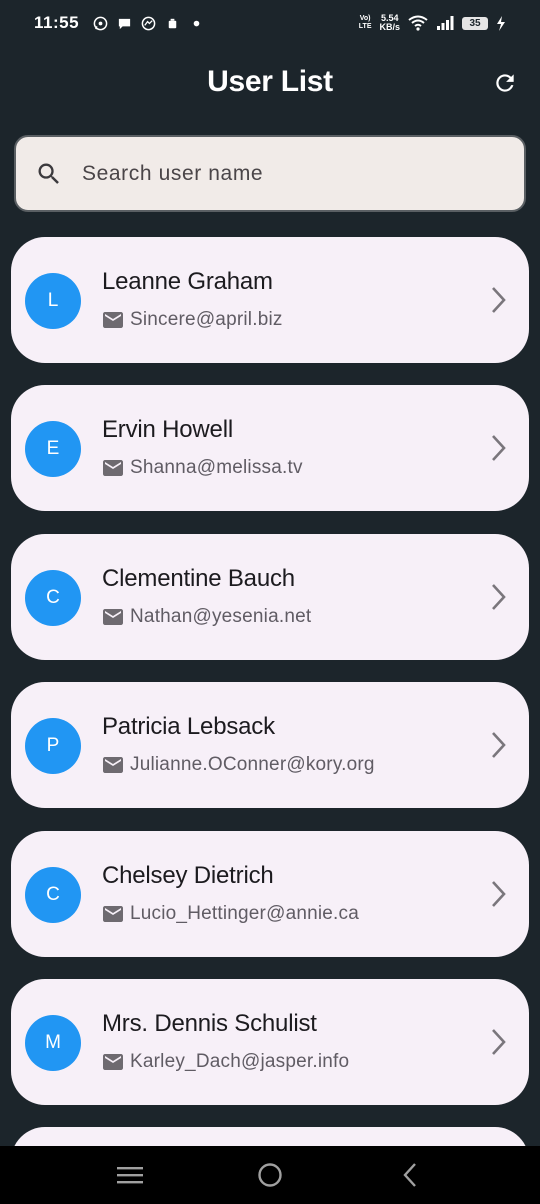 The width and height of the screenshot is (540, 1204). I want to click on status-time: 11:55, so click(57, 22).